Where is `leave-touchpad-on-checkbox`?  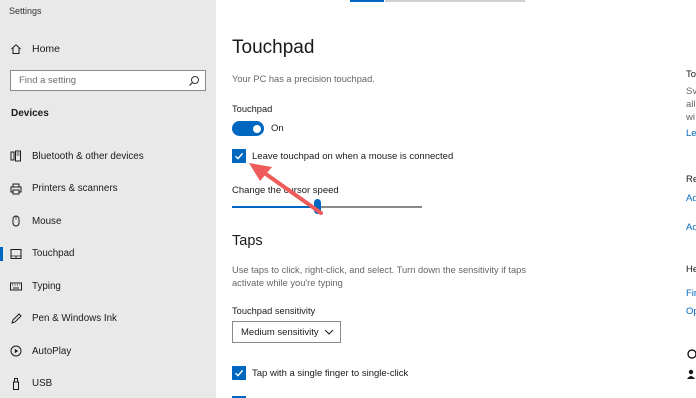 leave-touchpad-on-checkbox is located at coordinates (239, 156).